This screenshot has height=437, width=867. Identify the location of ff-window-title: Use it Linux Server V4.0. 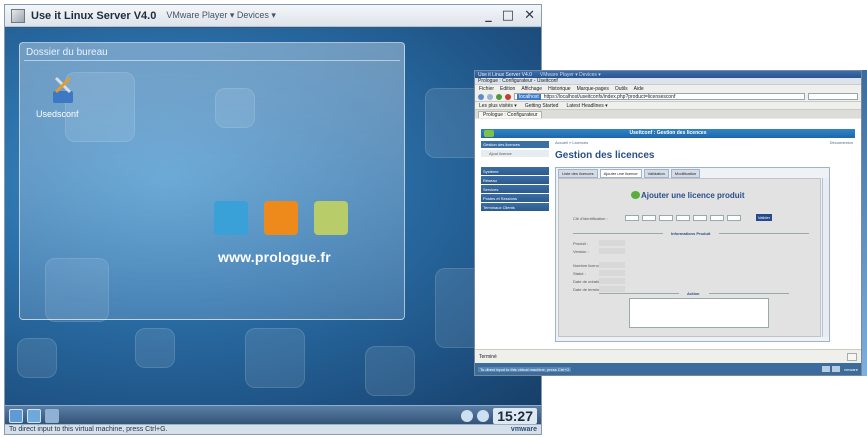
(505, 74).